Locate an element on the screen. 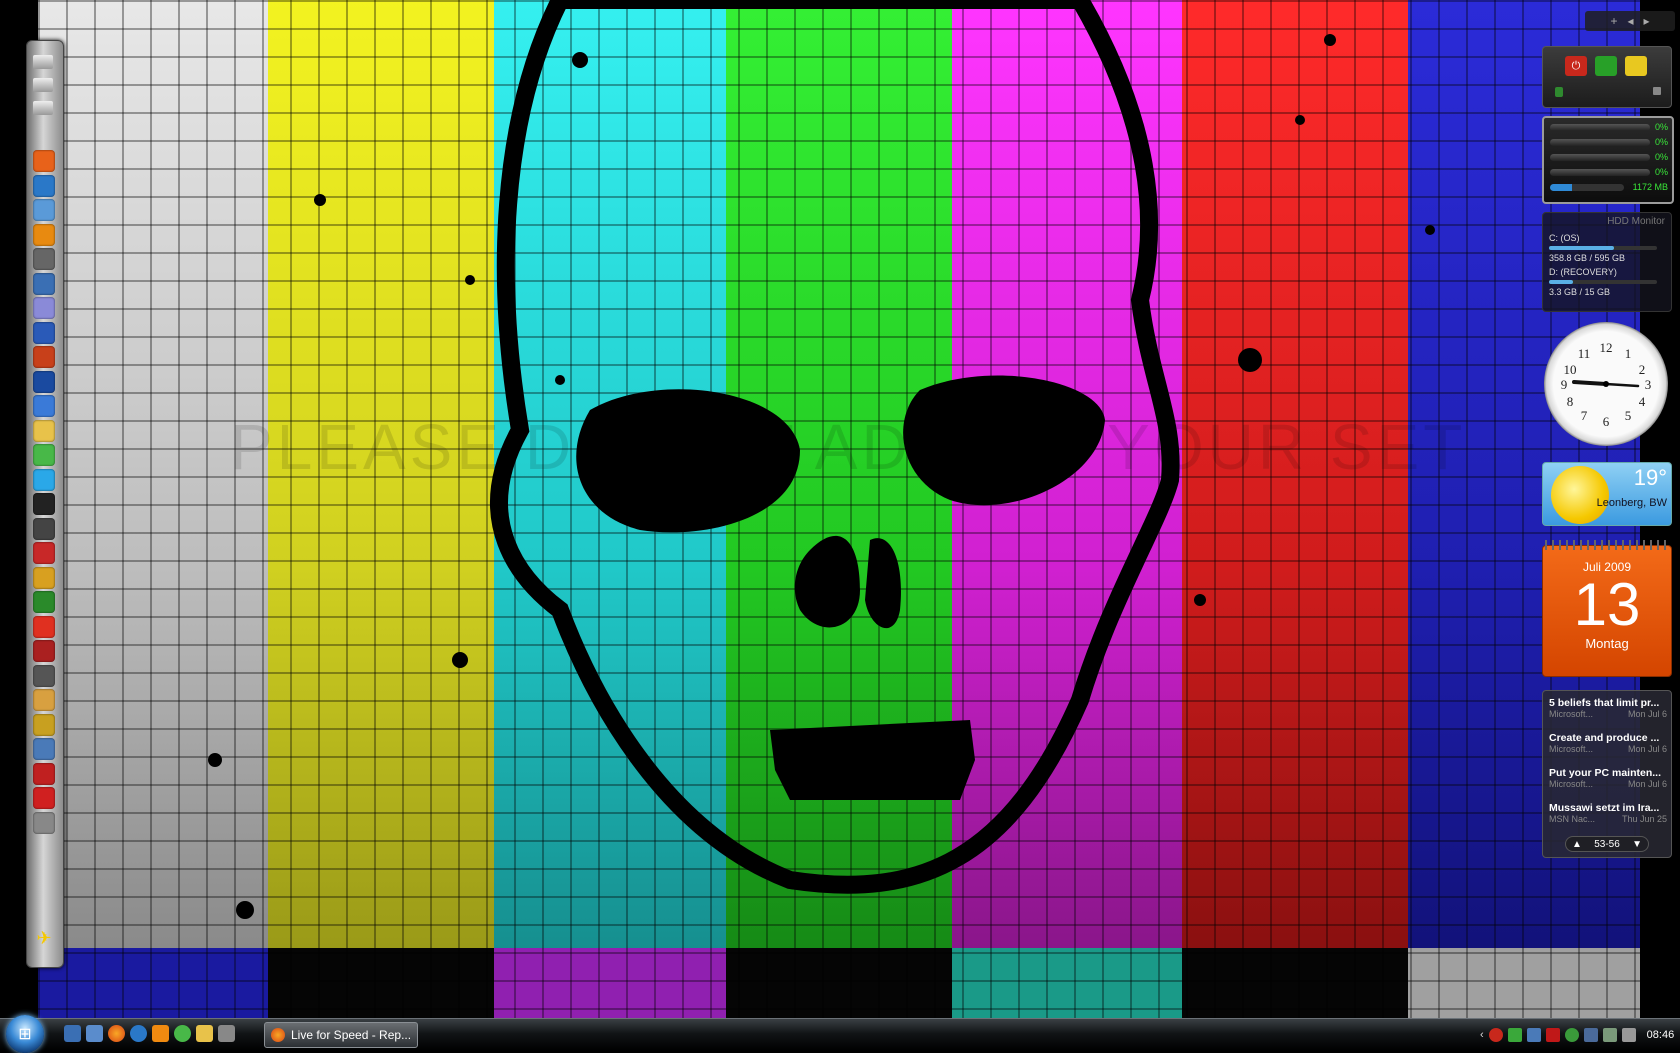 The width and height of the screenshot is (1680, 1053). svg-text: 8 is located at coordinates (1570, 401).